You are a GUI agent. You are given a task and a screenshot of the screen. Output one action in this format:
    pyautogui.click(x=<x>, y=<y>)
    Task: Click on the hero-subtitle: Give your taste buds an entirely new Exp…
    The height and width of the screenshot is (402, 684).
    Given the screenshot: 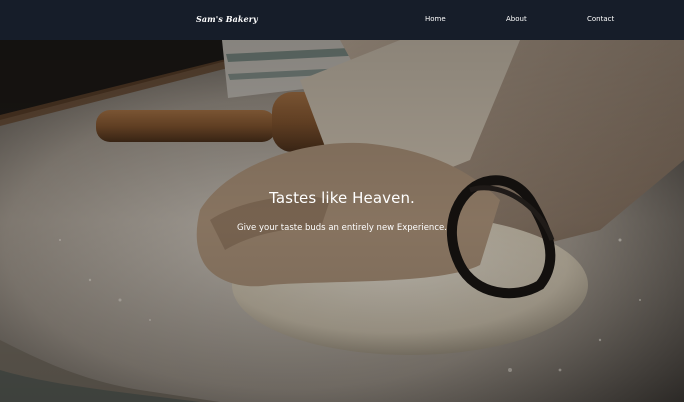 What is the action you would take?
    pyautogui.click(x=342, y=228)
    